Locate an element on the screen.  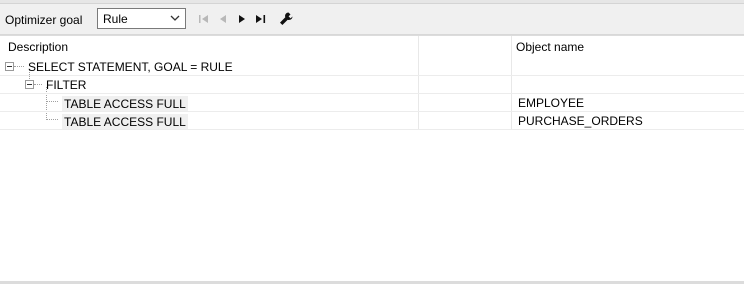
last-icon is located at coordinates (261, 19).